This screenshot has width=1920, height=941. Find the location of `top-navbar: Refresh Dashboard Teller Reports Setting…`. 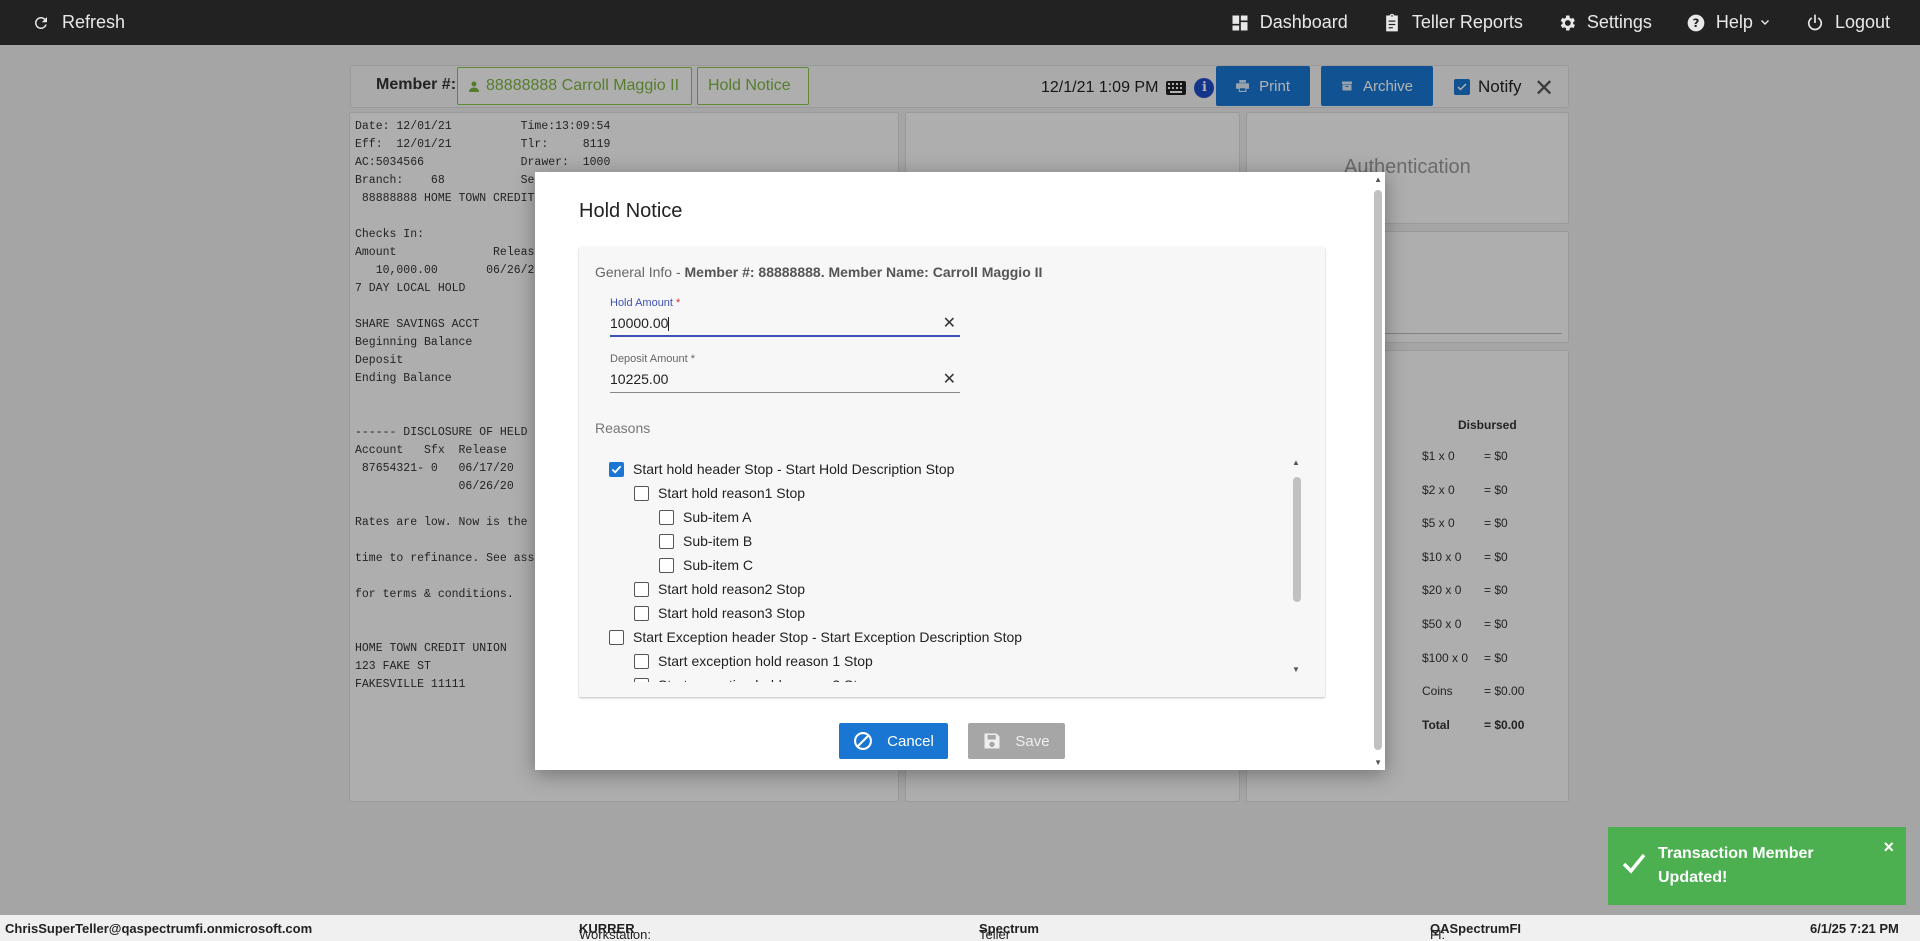

top-navbar: Refresh Dashboard Teller Reports Setting… is located at coordinates (960, 22).